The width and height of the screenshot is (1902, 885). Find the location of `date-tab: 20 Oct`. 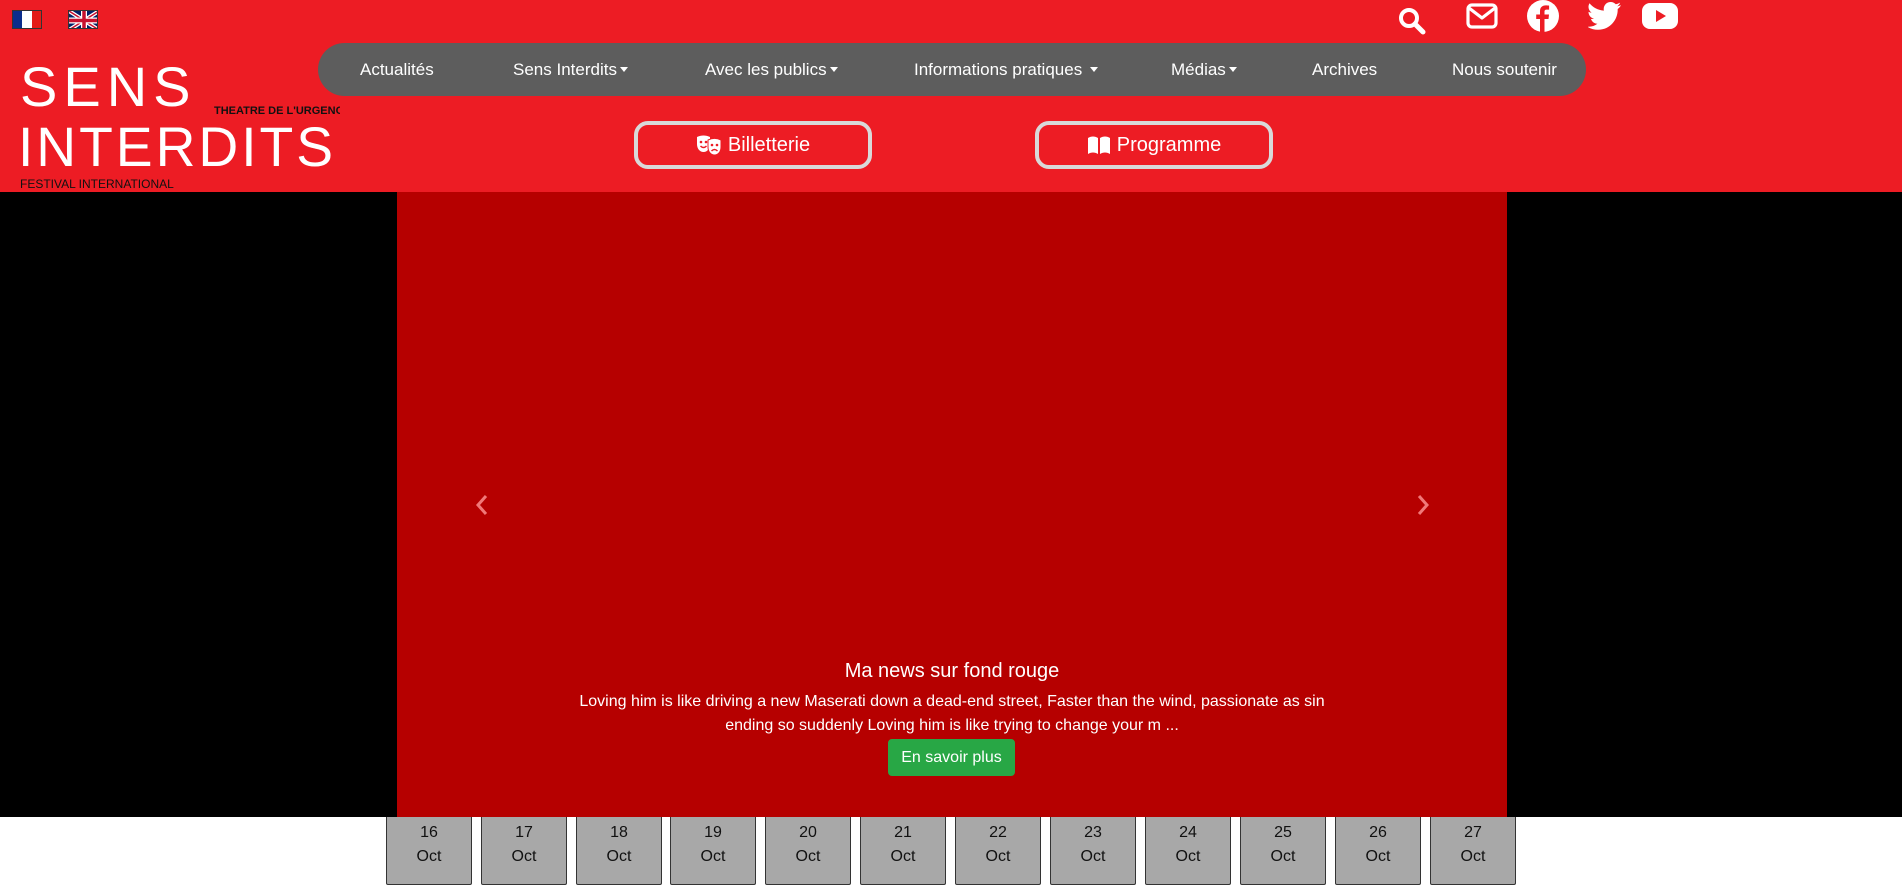

date-tab: 20 Oct is located at coordinates (808, 851).